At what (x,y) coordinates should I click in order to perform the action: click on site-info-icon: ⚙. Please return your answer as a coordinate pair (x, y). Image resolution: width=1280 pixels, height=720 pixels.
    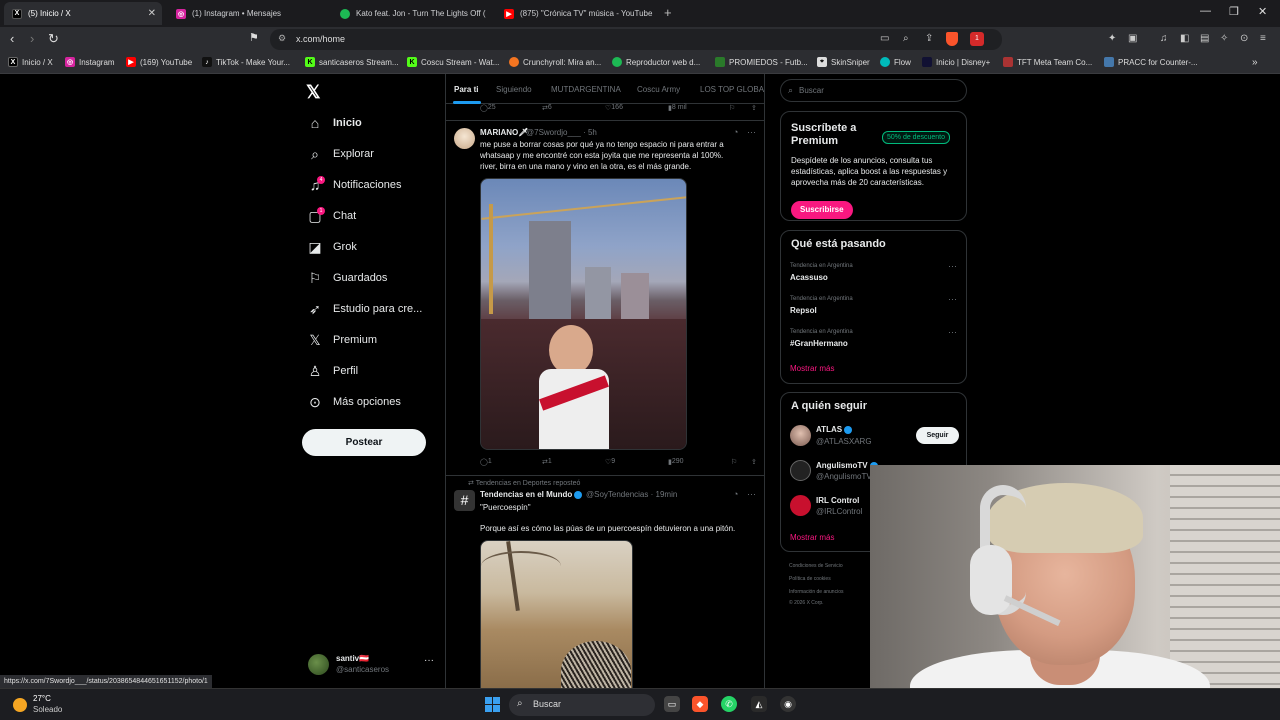
    Looking at the image, I should click on (282, 38).